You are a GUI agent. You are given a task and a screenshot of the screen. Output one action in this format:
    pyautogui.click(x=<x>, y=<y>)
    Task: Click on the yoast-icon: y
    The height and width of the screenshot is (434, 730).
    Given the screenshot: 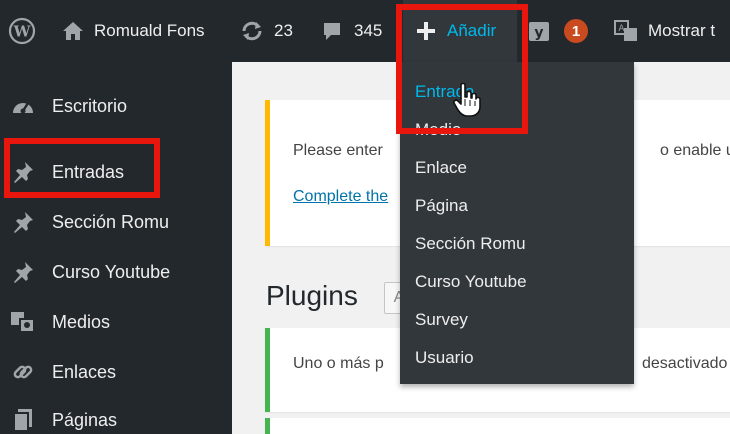 What is the action you would take?
    pyautogui.click(x=540, y=31)
    